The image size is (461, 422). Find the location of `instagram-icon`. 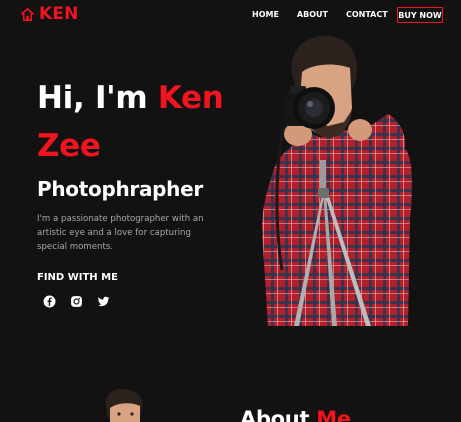

instagram-icon is located at coordinates (76, 301).